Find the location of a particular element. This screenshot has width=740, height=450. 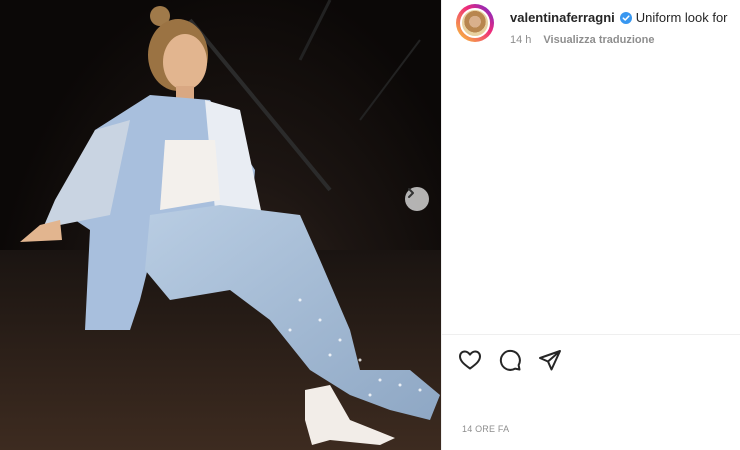

action-bar is located at coordinates (510, 360).